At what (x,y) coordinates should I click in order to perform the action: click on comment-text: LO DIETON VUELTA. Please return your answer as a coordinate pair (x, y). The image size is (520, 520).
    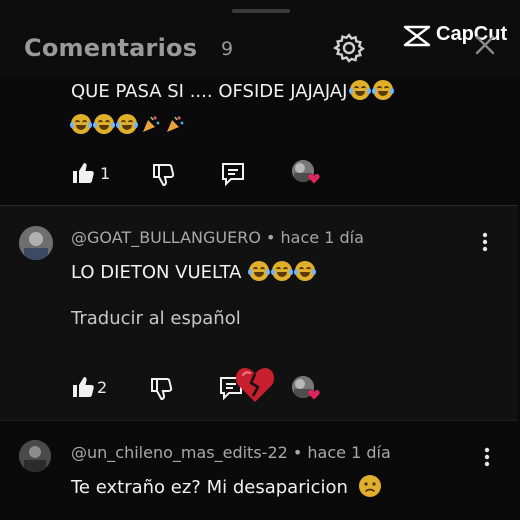
    Looking at the image, I should click on (193, 272).